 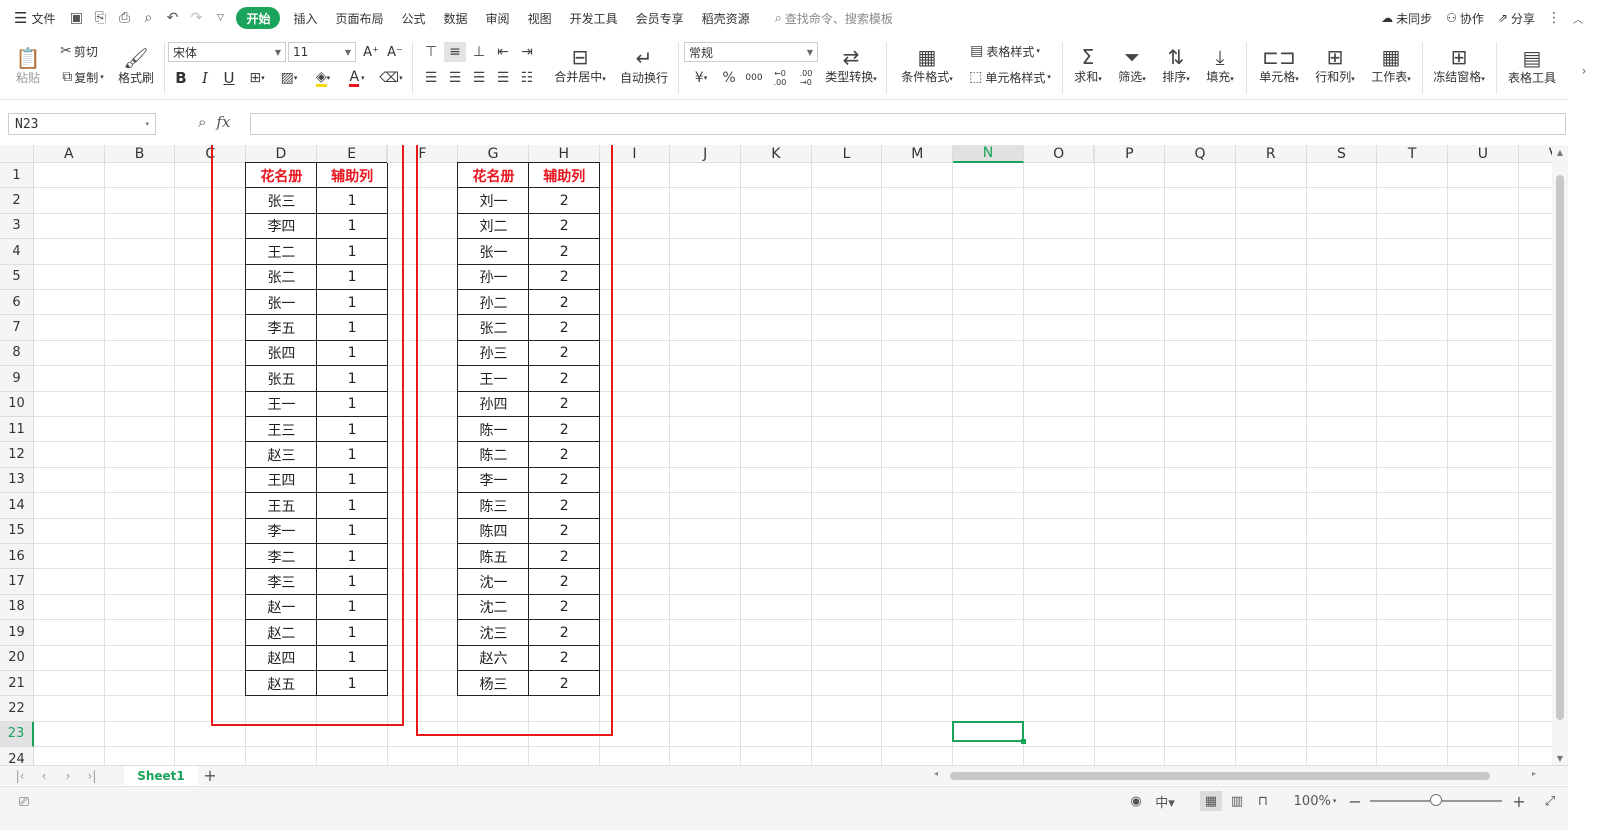 What do you see at coordinates (357, 78) in the screenshot?
I see `font-color-button: A ▾` at bounding box center [357, 78].